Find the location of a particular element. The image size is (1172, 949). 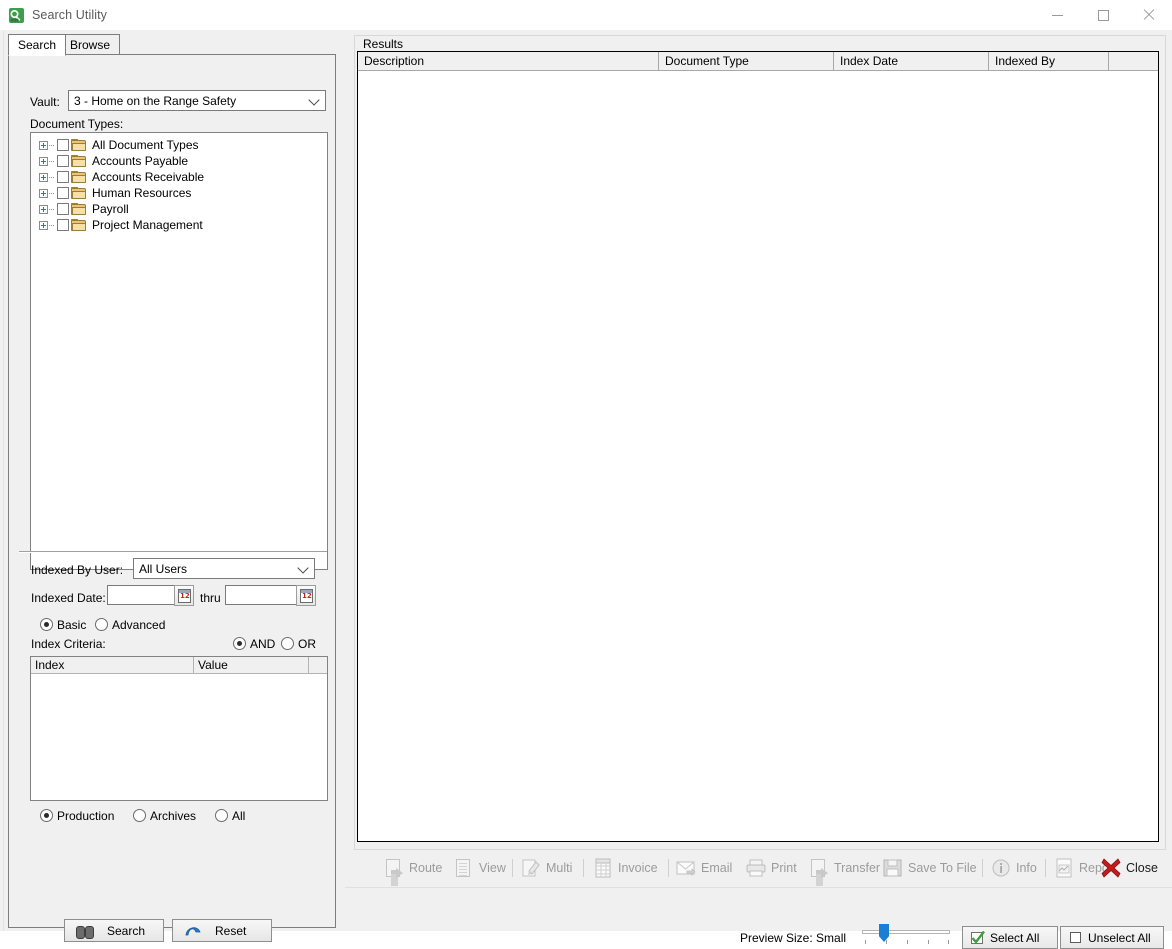

radio-archives is located at coordinates (139, 815).